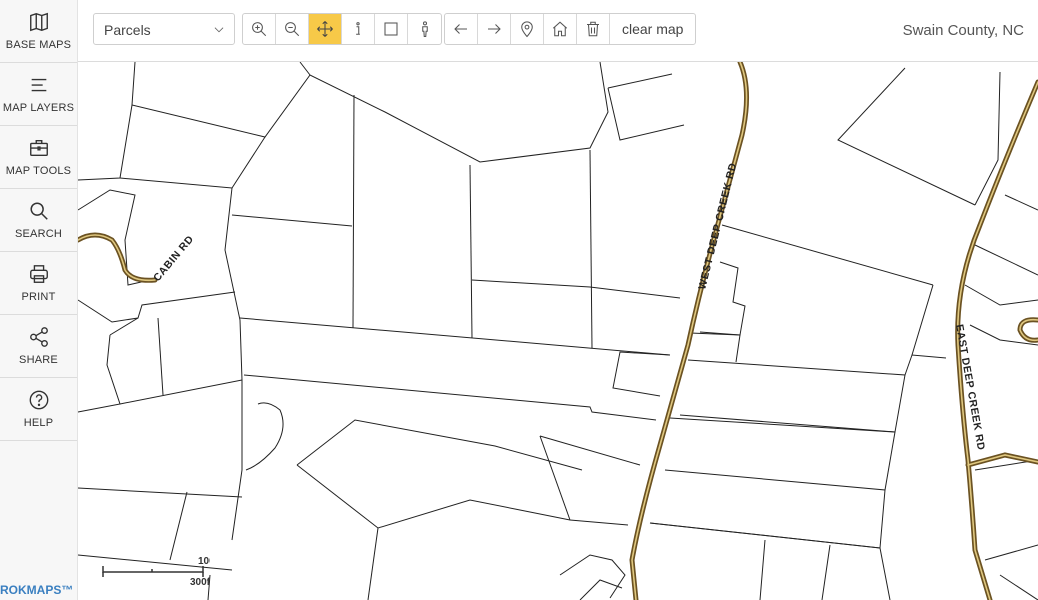 This screenshot has height=600, width=1038. I want to click on sidebar-item-print: PRINT, so click(38, 283).